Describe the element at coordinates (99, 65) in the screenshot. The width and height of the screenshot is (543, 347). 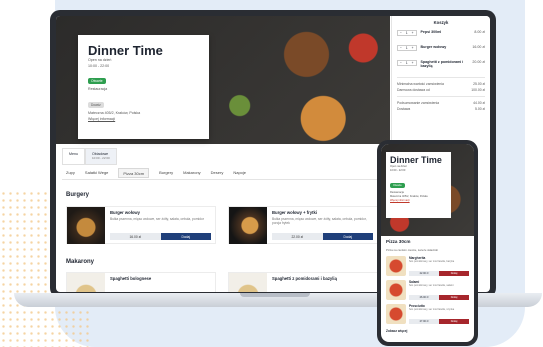
I see `restaurant-hours: 10:00 - 22:00` at that location.